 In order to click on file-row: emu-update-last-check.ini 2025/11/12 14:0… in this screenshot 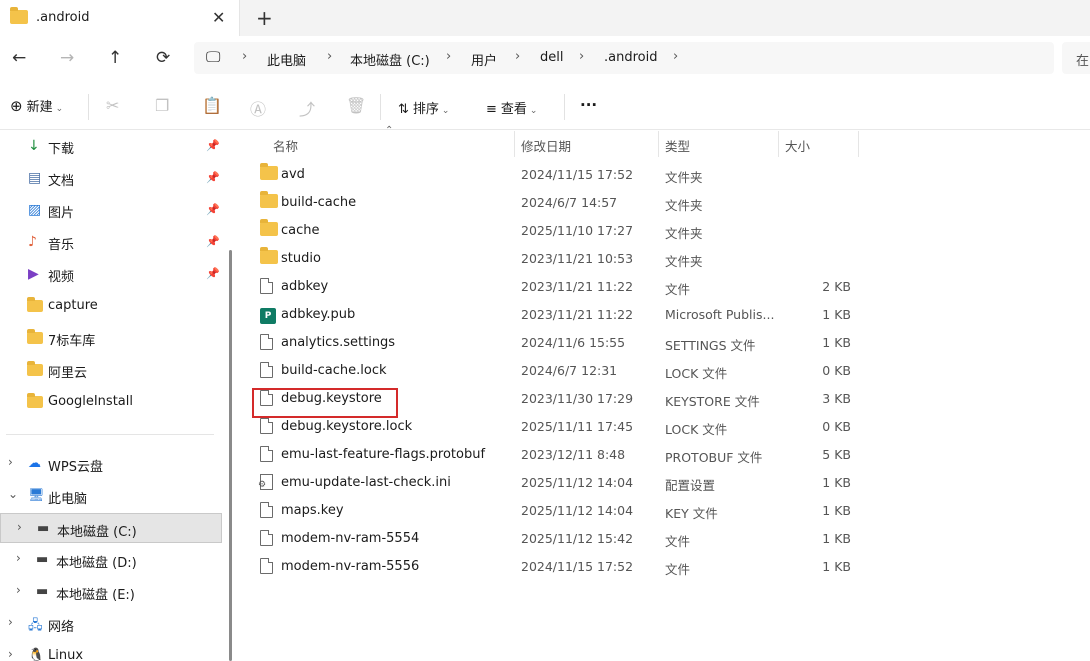, I will do `click(665, 483)`.